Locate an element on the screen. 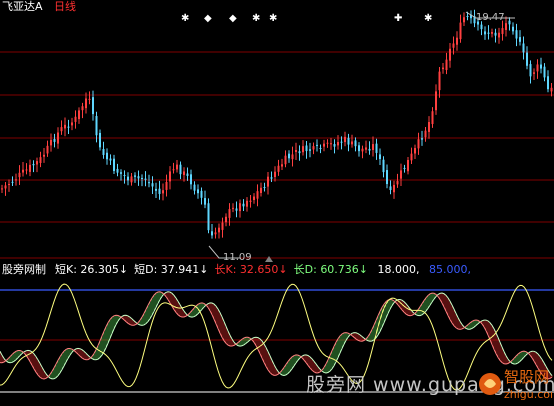  watermark-logo: 智股网 zhigu.com is located at coordinates (515, 384).